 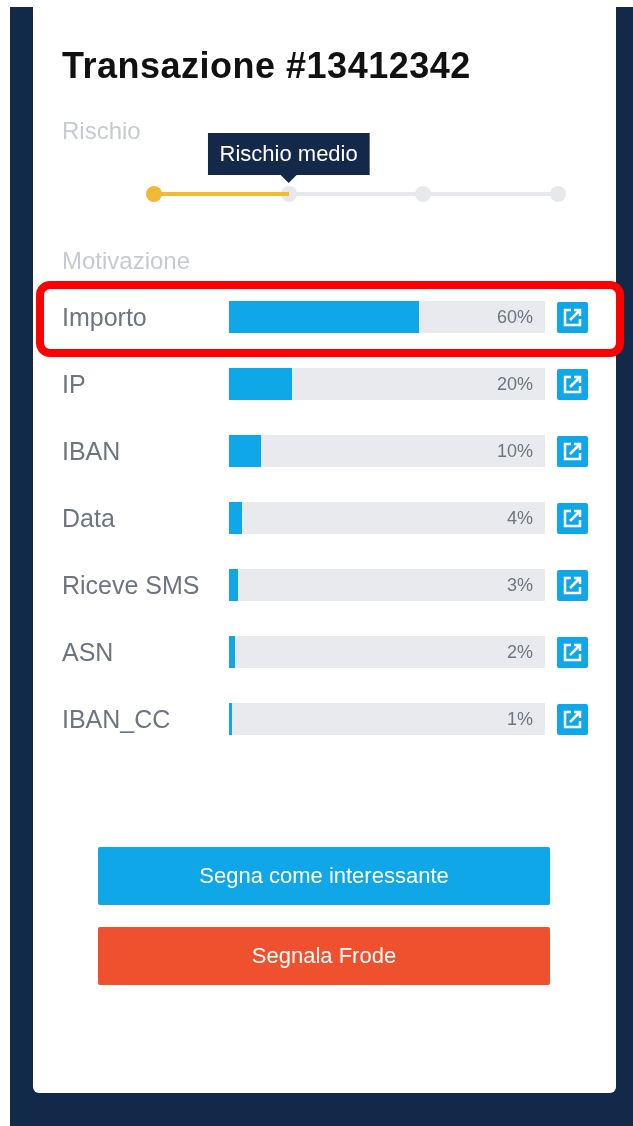 I want to click on risk-label: Rischio, so click(x=101, y=131).